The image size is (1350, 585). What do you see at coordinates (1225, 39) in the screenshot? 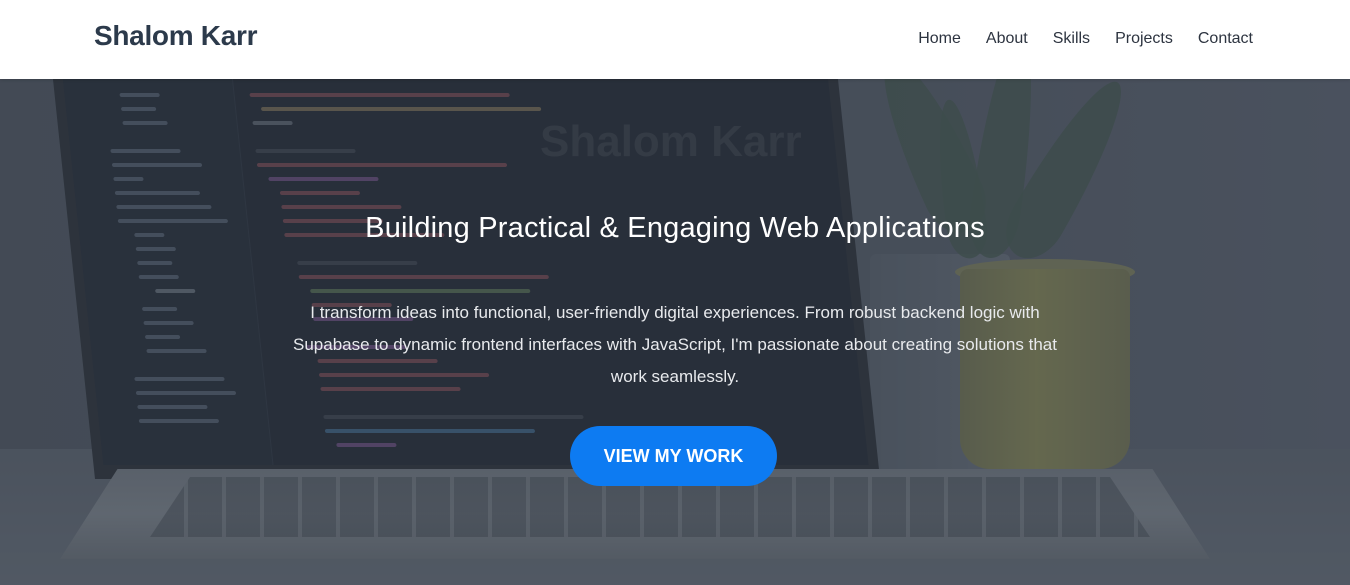
I see `nav-item-contact: Contact` at bounding box center [1225, 39].